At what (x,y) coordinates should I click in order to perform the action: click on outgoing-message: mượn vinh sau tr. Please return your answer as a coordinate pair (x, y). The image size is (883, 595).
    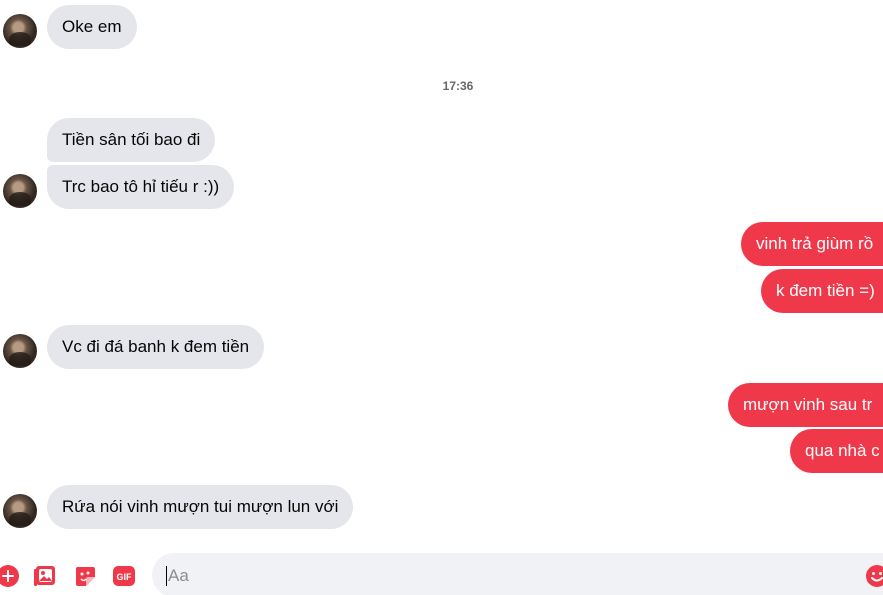
    Looking at the image, I should click on (805, 405).